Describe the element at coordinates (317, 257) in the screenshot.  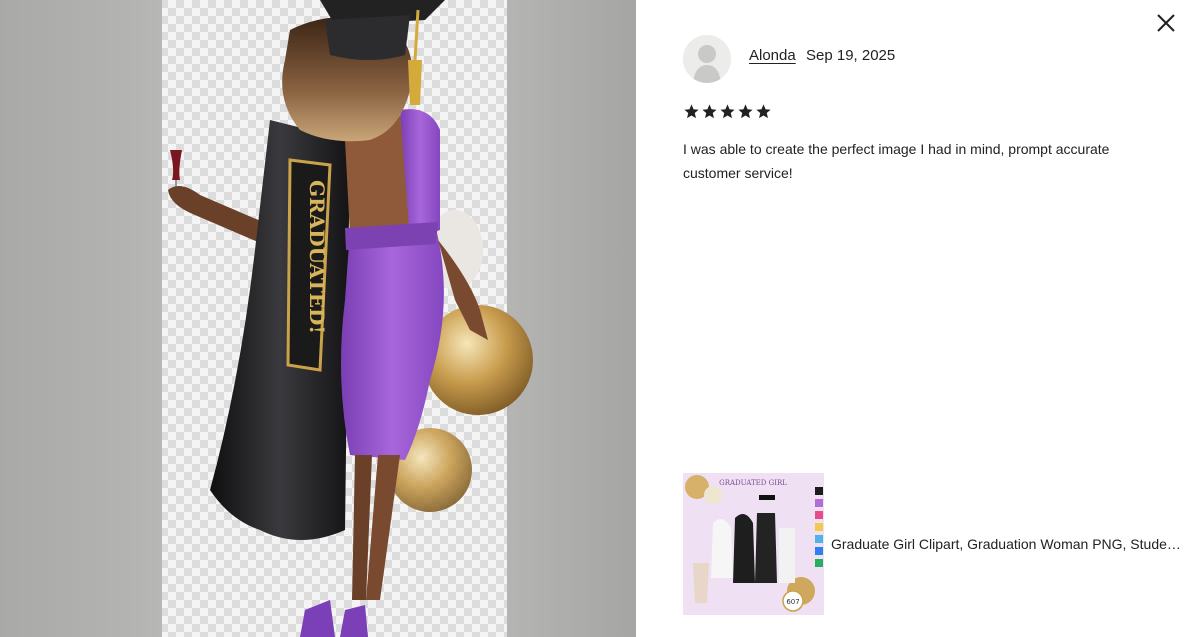
I see `stole-text: GRADUATED!` at that location.